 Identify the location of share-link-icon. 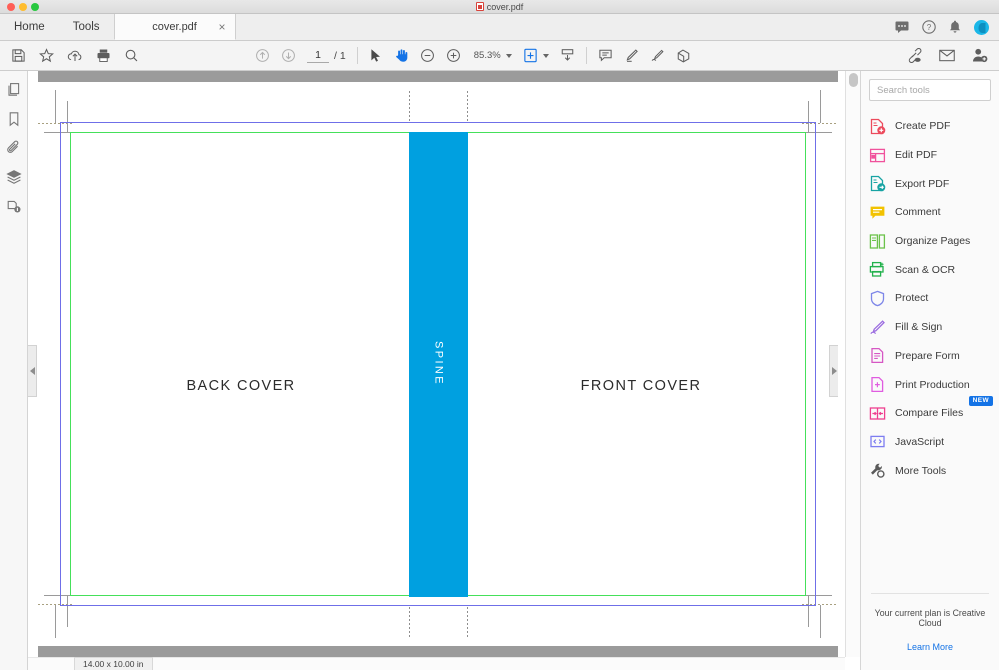
(914, 55).